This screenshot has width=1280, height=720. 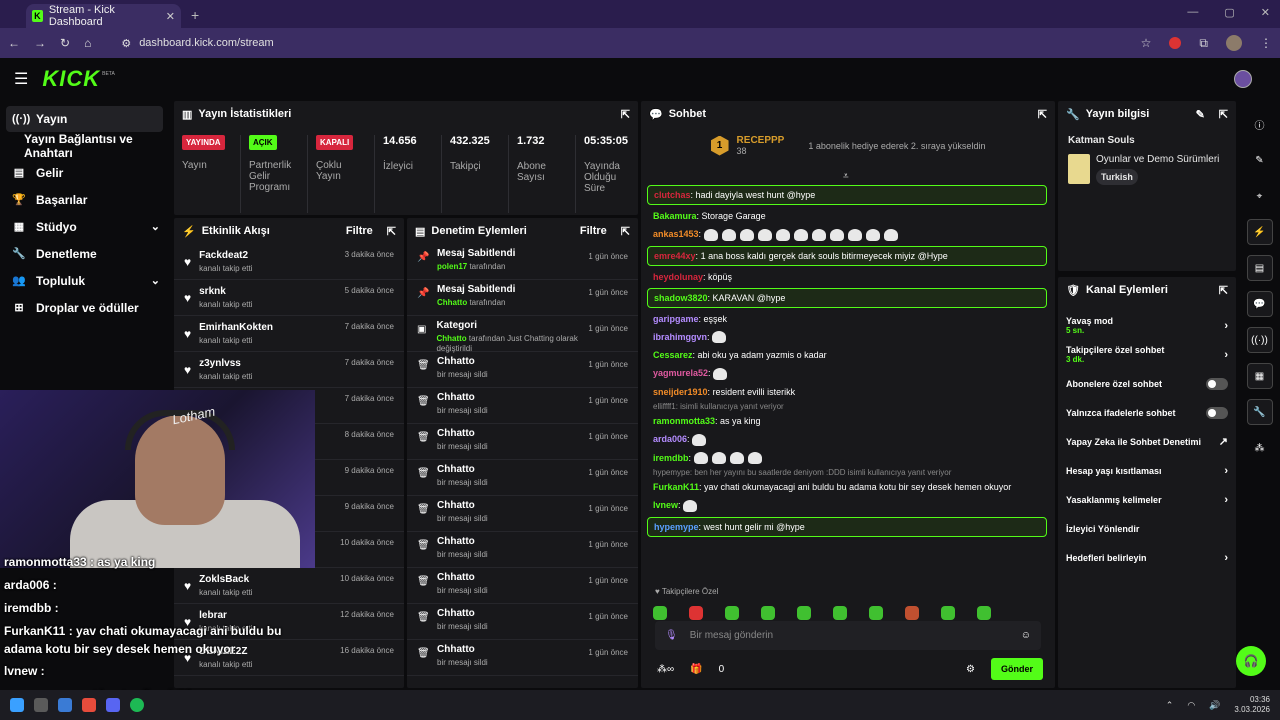 I want to click on chat-message: ankas1453:, so click(x=847, y=234).